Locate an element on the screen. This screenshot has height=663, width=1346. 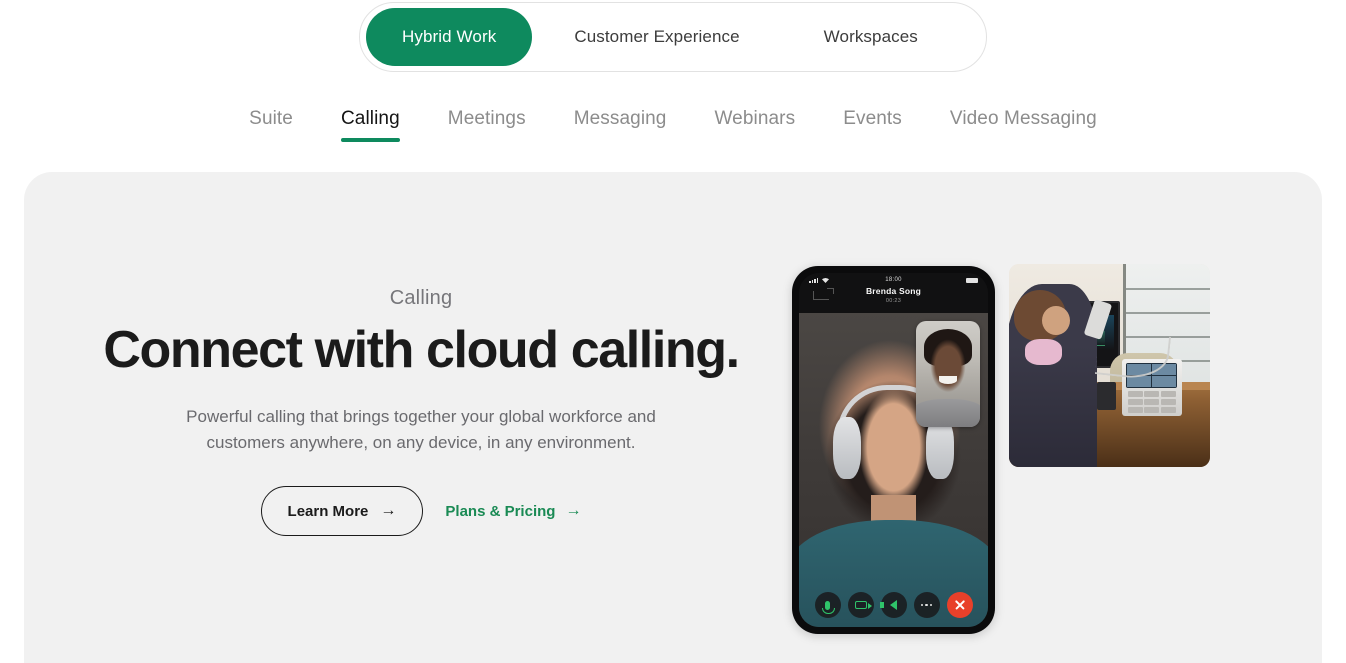
end-call-button is located at coordinates (959, 605).